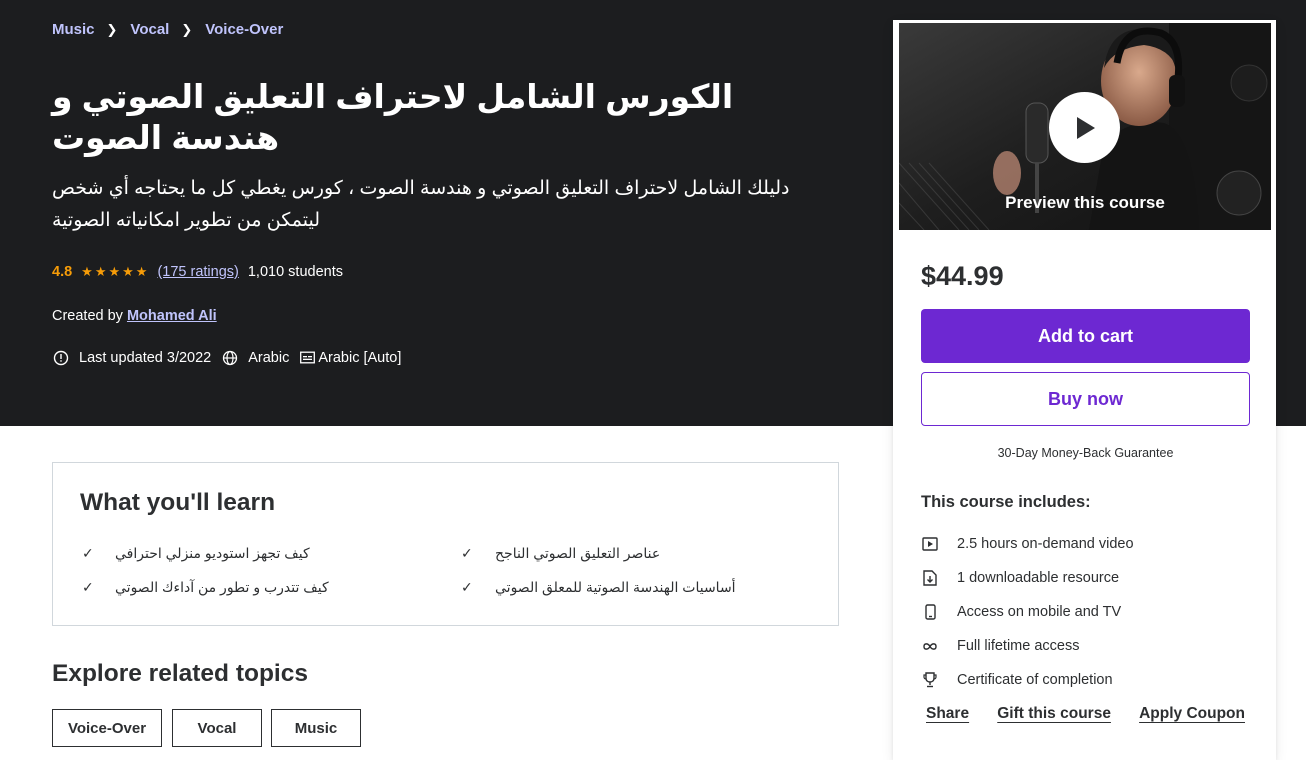 The image size is (1306, 760). What do you see at coordinates (1018, 646) in the screenshot?
I see `include-label: Full lifetime access` at bounding box center [1018, 646].